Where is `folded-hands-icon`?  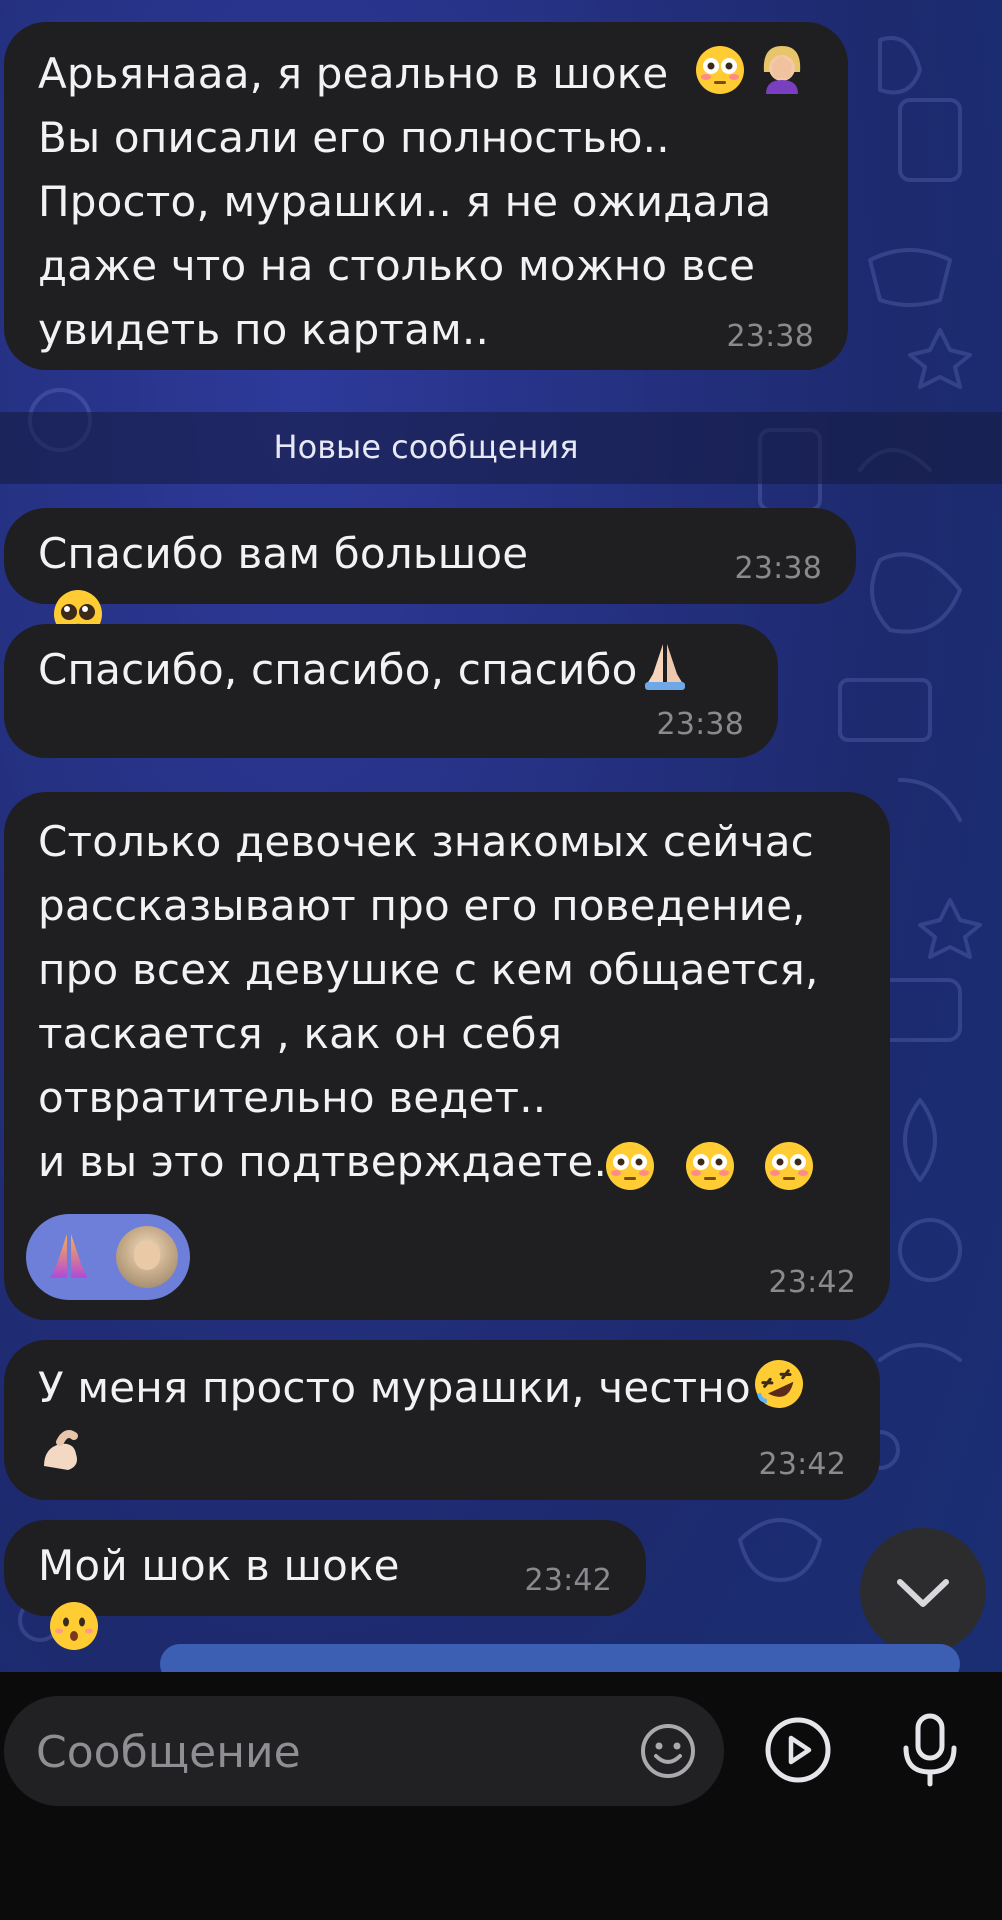 folded-hands-icon is located at coordinates (665, 667).